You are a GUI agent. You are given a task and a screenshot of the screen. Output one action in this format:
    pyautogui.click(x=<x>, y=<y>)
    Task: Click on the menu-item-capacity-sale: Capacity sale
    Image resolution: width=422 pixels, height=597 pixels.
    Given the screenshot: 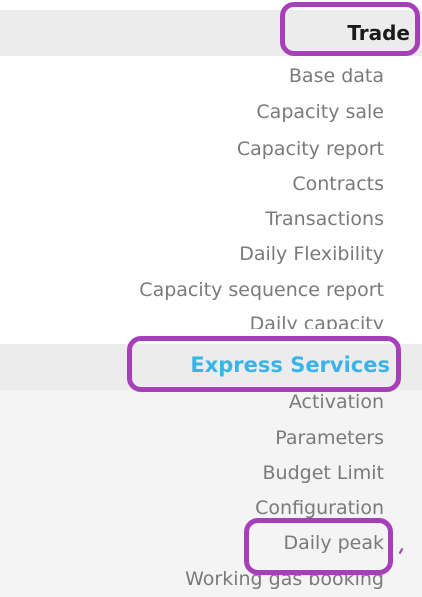 What is the action you would take?
    pyautogui.click(x=320, y=112)
    